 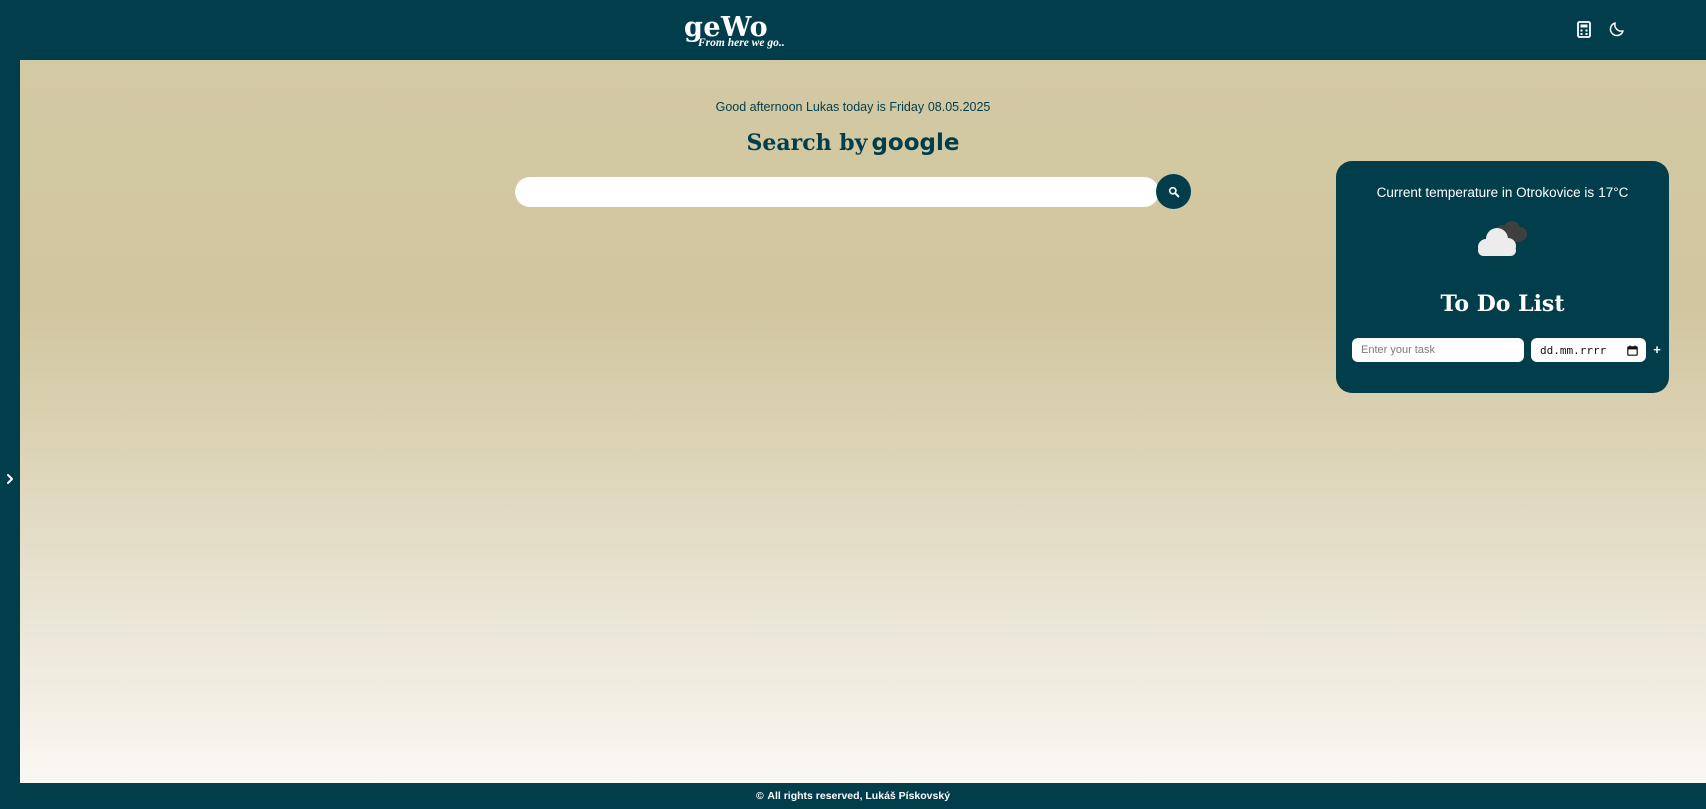 What do you see at coordinates (959, 107) in the screenshot?
I see `current-date: 08.05.2025` at bounding box center [959, 107].